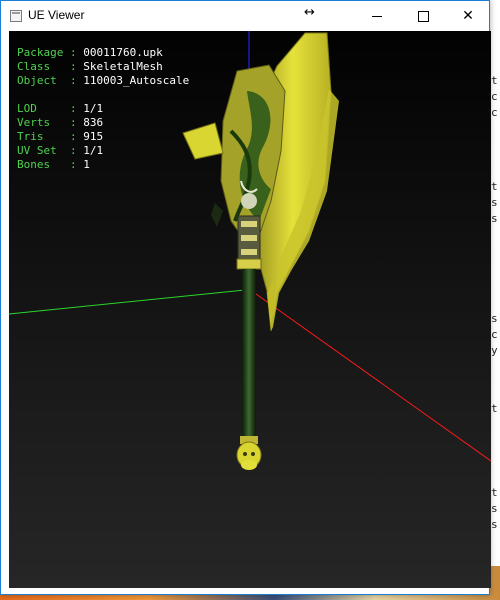  What do you see at coordinates (53, 164) in the screenshot?
I see `info-row-bones: Bones : 1` at bounding box center [53, 164].